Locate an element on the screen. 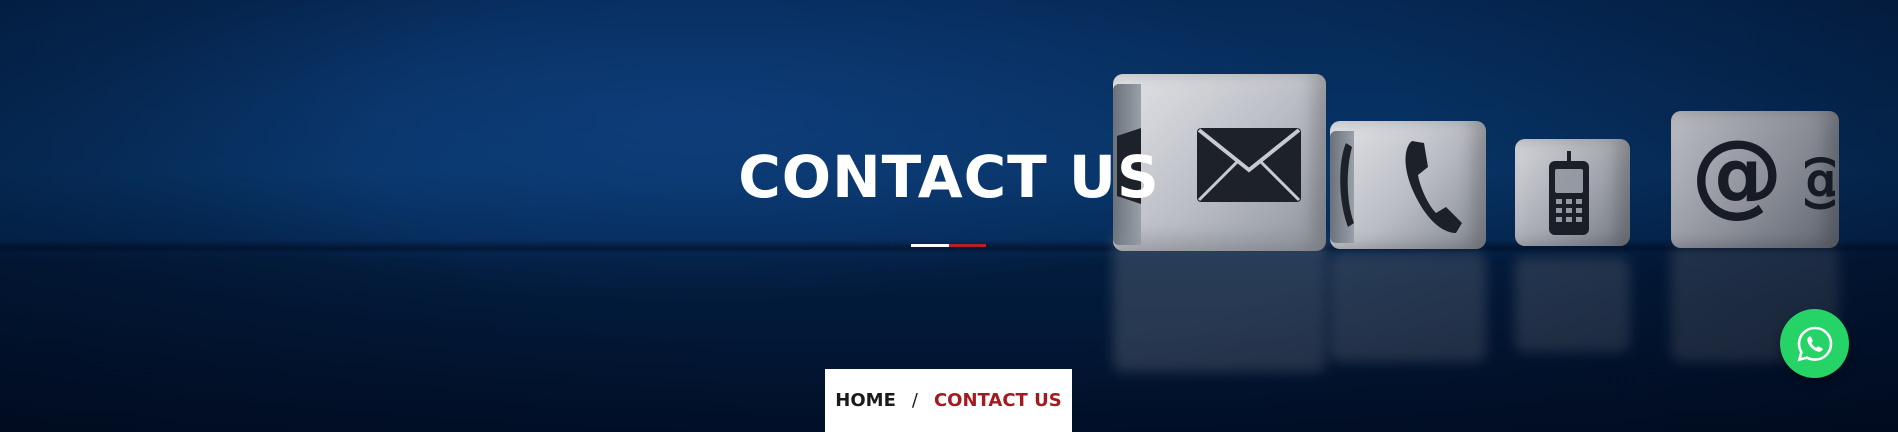 The height and width of the screenshot is (432, 1898). breadcrumb: HOME / CONTACT US is located at coordinates (948, 400).